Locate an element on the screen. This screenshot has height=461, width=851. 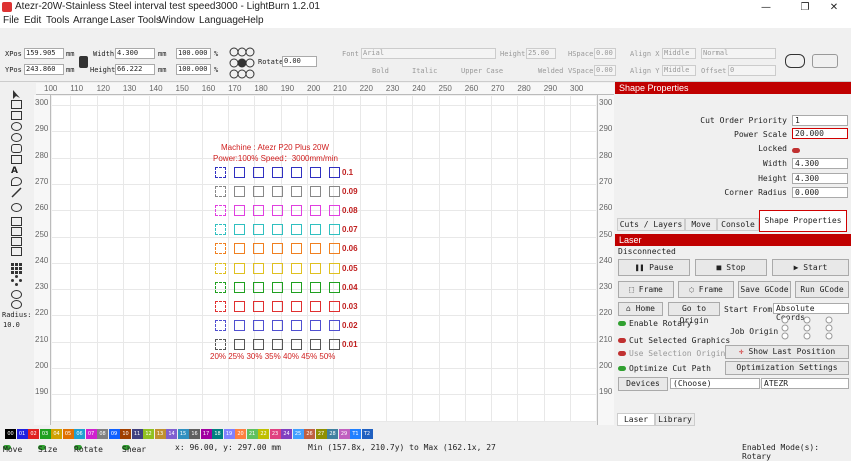
align-y-select: Middle is located at coordinates (679, 70).